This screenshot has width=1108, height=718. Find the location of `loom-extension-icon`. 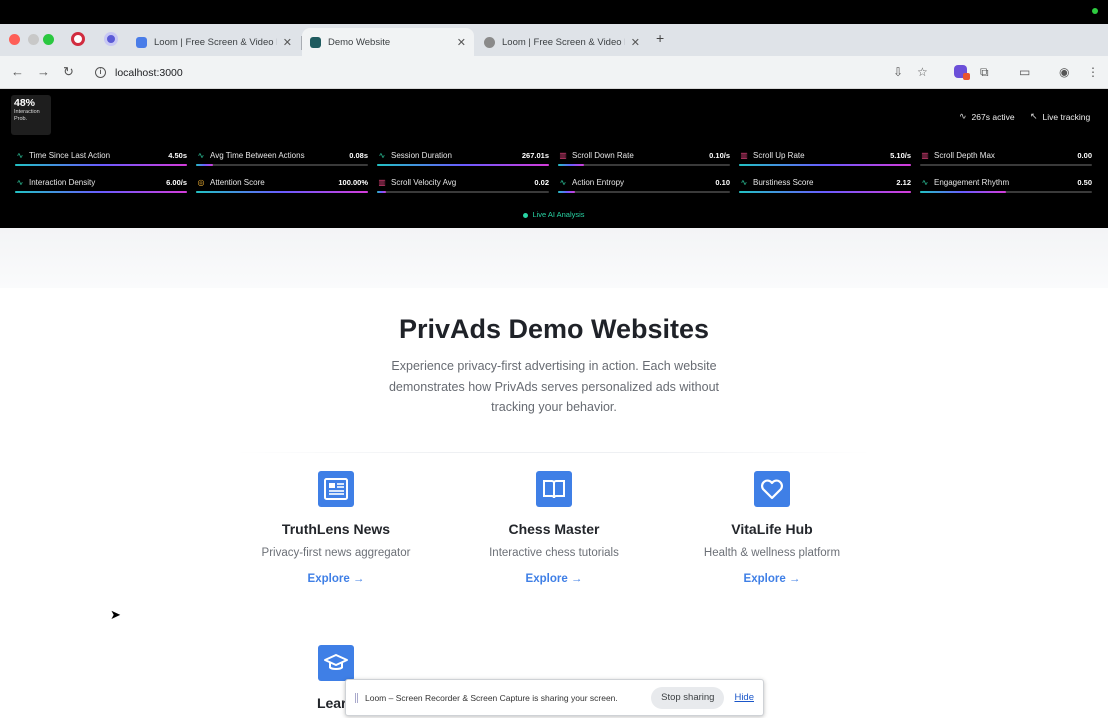

loom-extension-icon is located at coordinates (962, 72).